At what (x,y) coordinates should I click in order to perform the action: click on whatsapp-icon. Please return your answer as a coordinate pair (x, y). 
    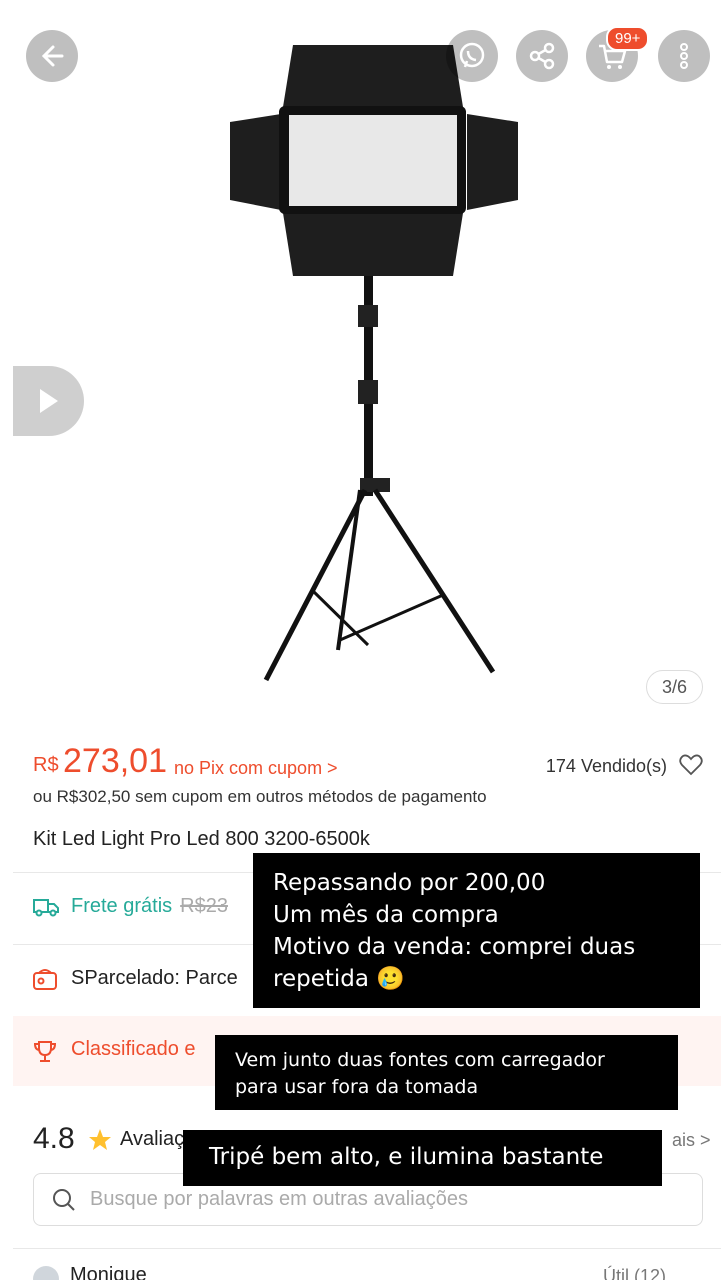
    Looking at the image, I should click on (472, 55).